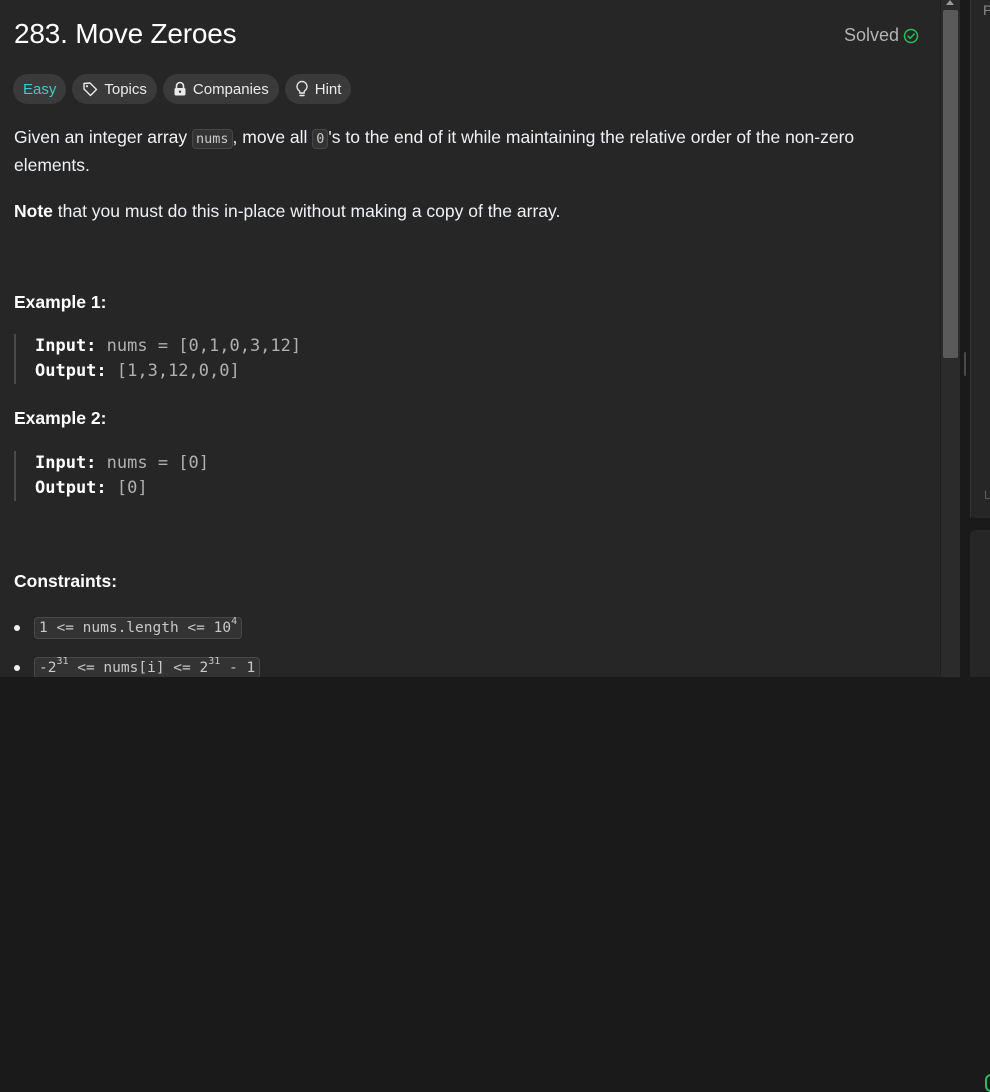  Describe the element at coordinates (173, 371) in the screenshot. I see `output-value: [1,3,12,0,0]` at that location.